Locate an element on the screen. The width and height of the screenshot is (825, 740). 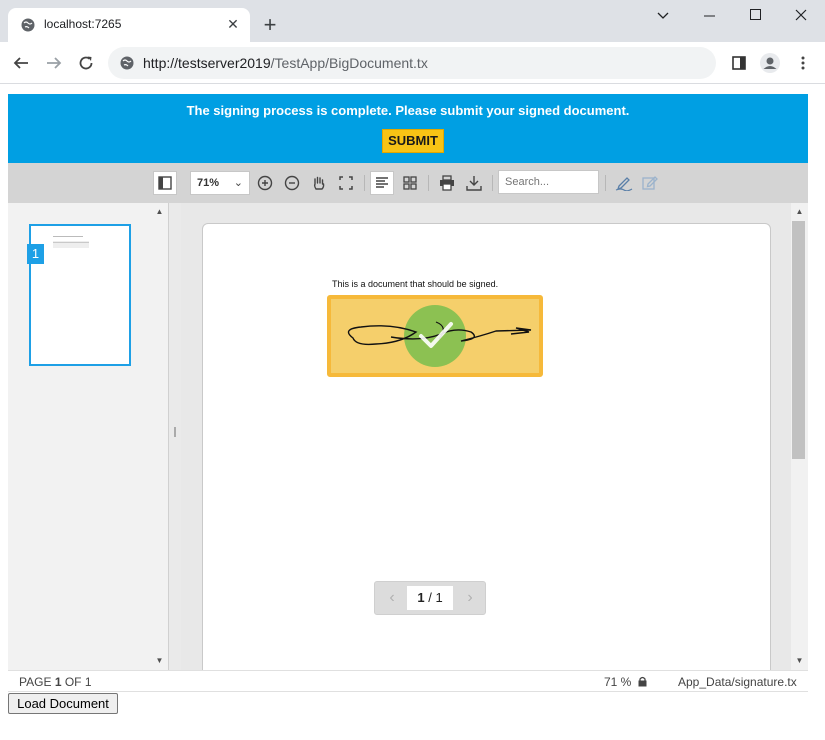
sign-button is located at coordinates (624, 183).